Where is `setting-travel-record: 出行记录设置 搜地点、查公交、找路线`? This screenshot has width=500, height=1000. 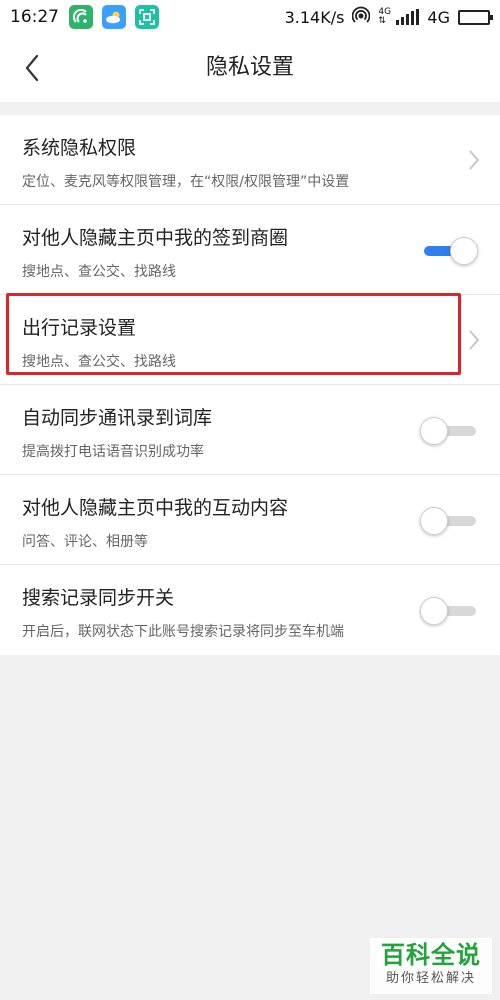
setting-travel-record: 出行记录设置 搜地点、查公交、找路线 is located at coordinates (250, 340).